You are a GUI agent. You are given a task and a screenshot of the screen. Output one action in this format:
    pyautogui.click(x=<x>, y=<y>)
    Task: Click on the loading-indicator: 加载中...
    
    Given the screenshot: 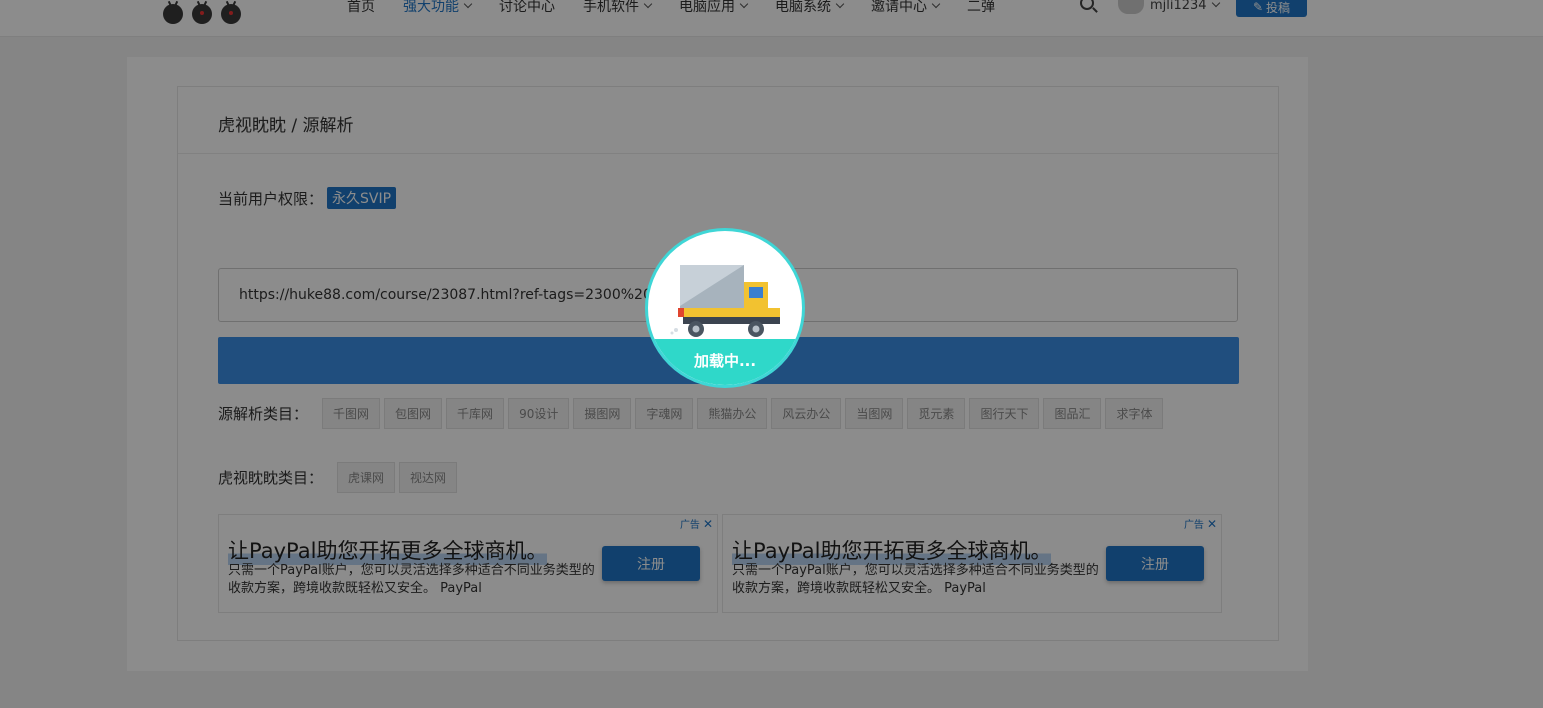 What is the action you would take?
    pyautogui.click(x=725, y=308)
    